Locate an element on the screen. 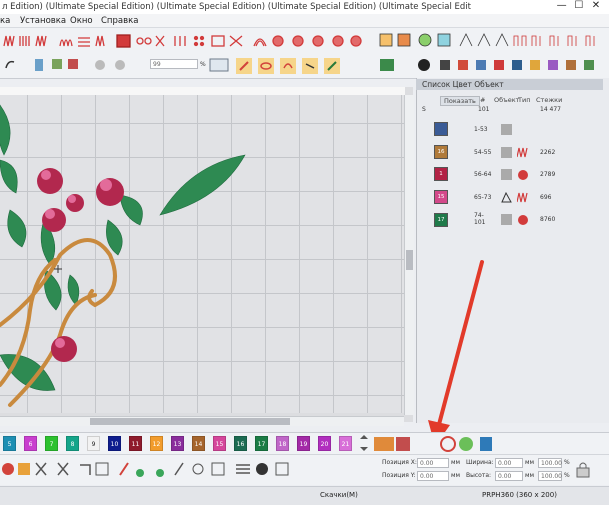  palette-swatch: 19 is located at coordinates (303, 443).